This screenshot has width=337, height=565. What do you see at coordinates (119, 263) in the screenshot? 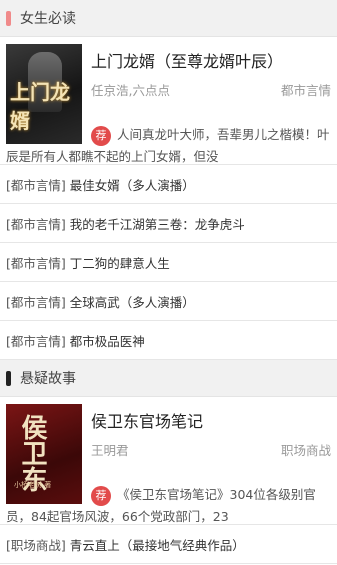
I see `list-item-title: 丁二狗的肆意人生` at bounding box center [119, 263].